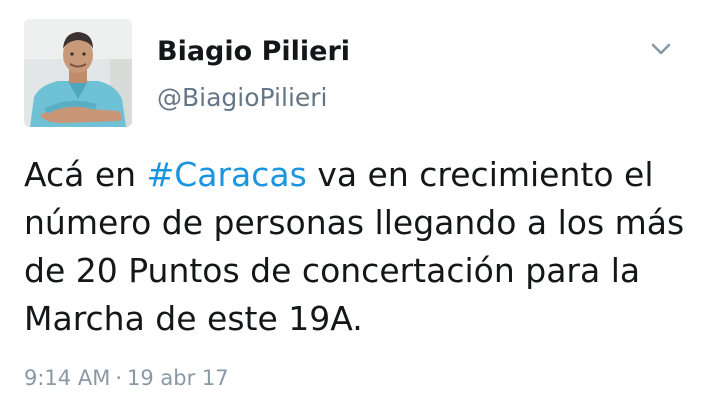 This screenshot has height=418, width=720. What do you see at coordinates (126, 378) in the screenshot?
I see `tweet-timestamp: 9:14 AM · 19 abr 17` at bounding box center [126, 378].